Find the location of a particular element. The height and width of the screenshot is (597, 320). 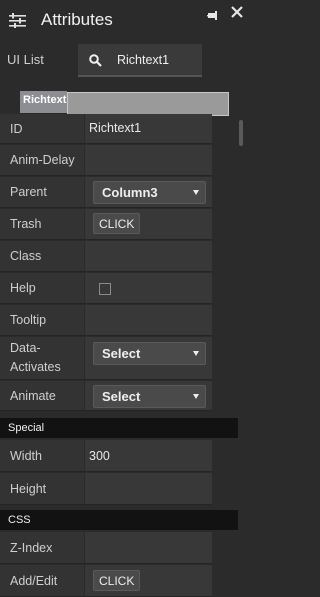

prop-value: Column3 is located at coordinates (148, 192).